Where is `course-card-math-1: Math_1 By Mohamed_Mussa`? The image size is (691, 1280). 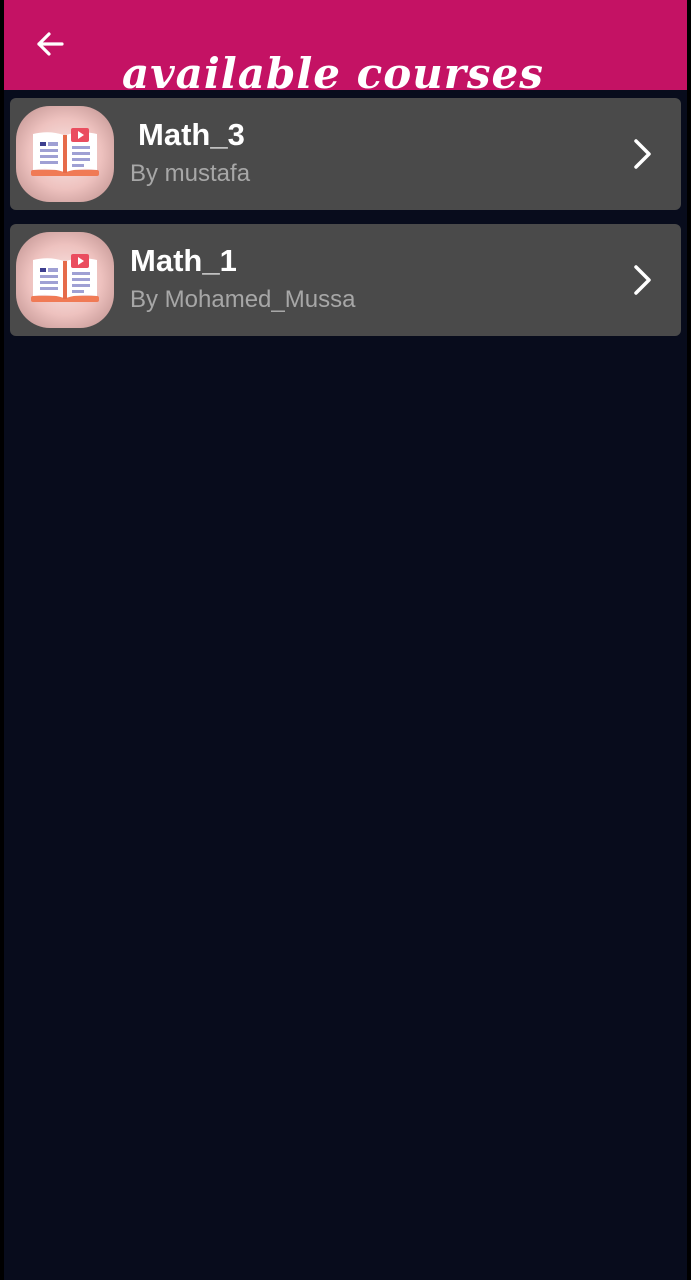 course-card-math-1: Math_1 By Mohamed_Mussa is located at coordinates (345, 280).